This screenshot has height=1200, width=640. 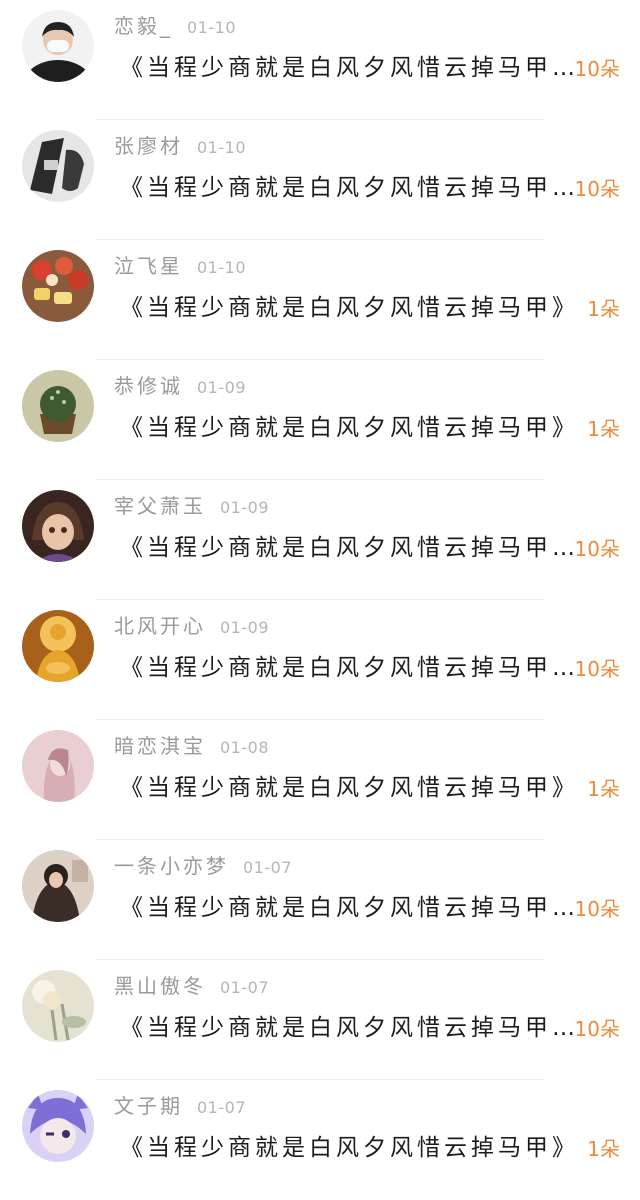 I want to click on list-item: 泣飞星 01-10 《当程少商就是白风夕风惜云掉马甲》 1朵, so click(x=320, y=300).